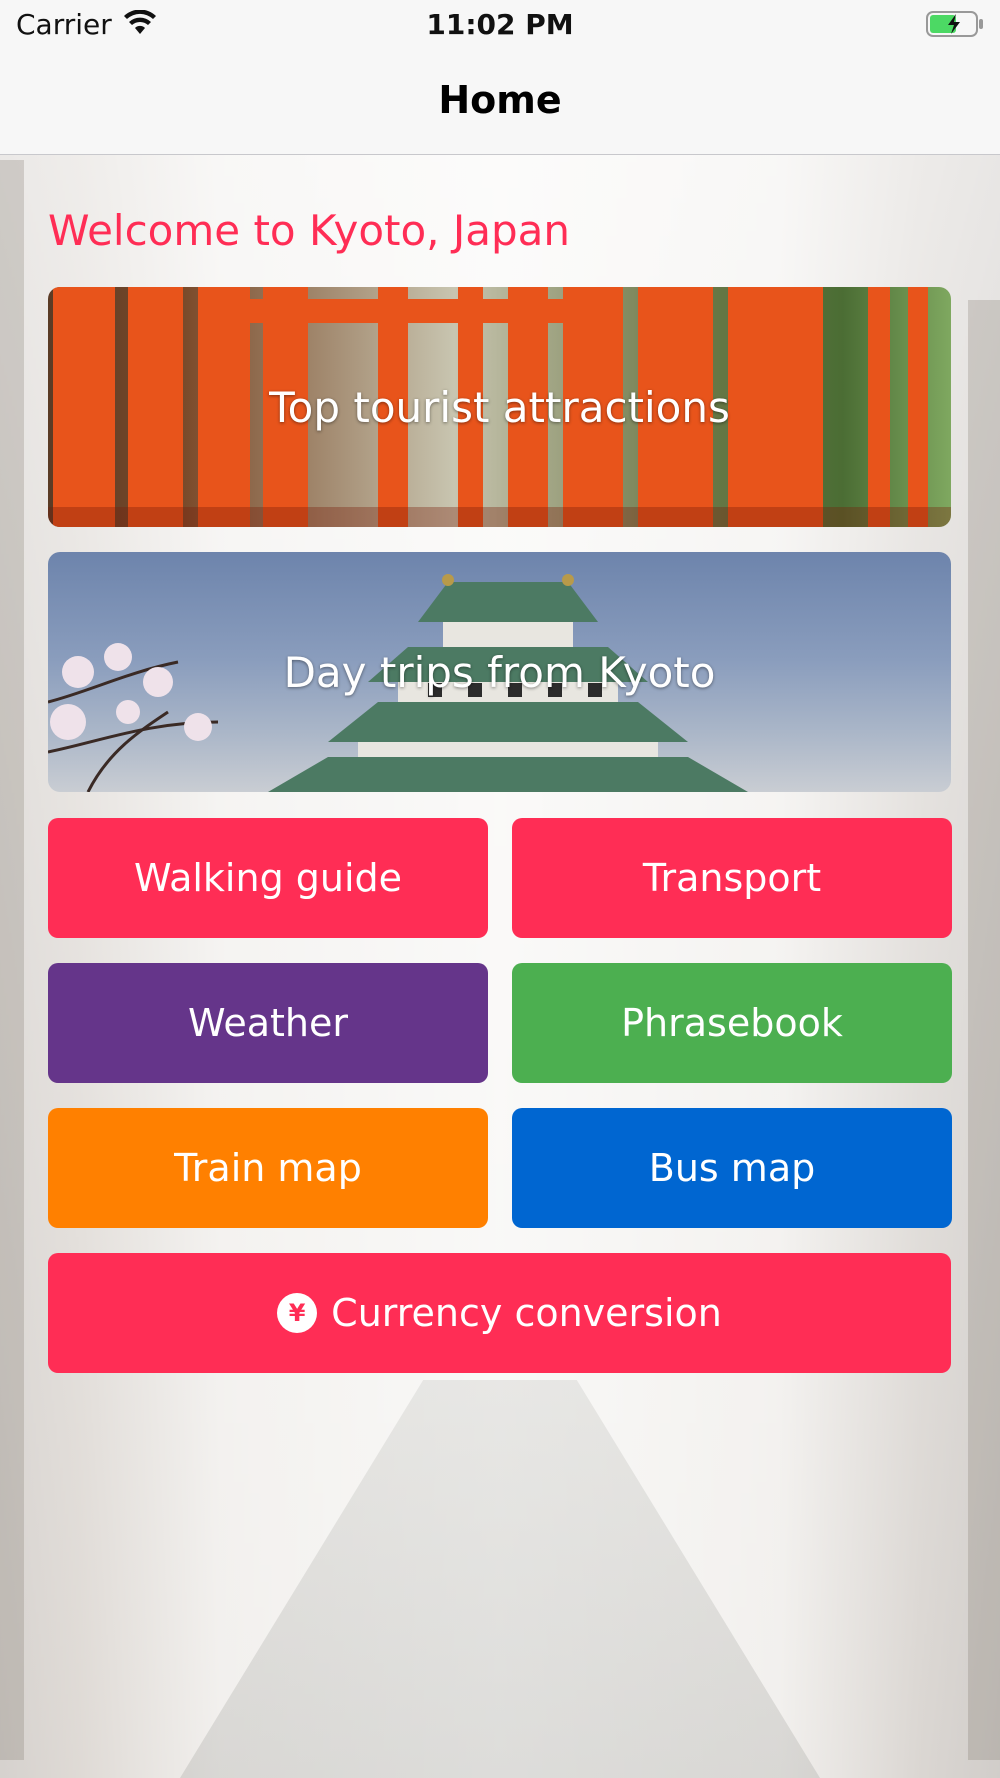 The height and width of the screenshot is (1778, 1000). I want to click on top-attractions-banner: Top tourist attractions, so click(499, 407).